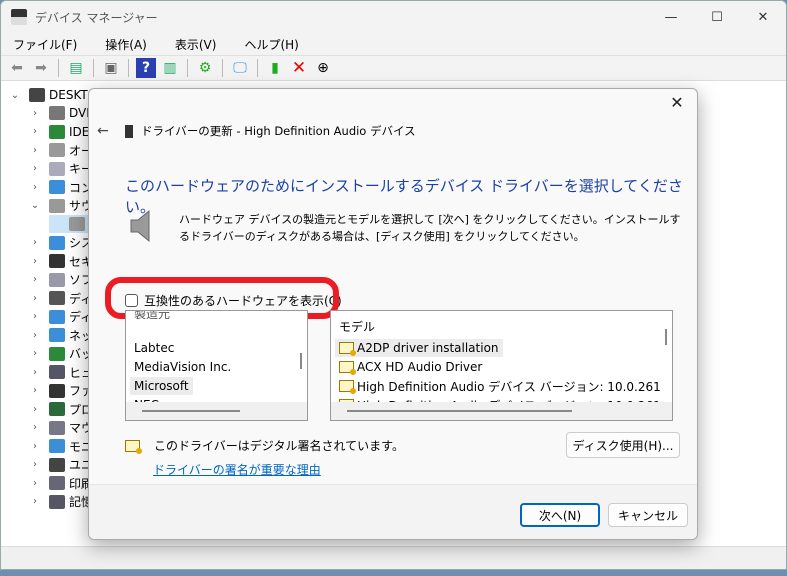  What do you see at coordinates (76, 68) in the screenshot?
I see `show-hide-icon: ▤` at bounding box center [76, 68].